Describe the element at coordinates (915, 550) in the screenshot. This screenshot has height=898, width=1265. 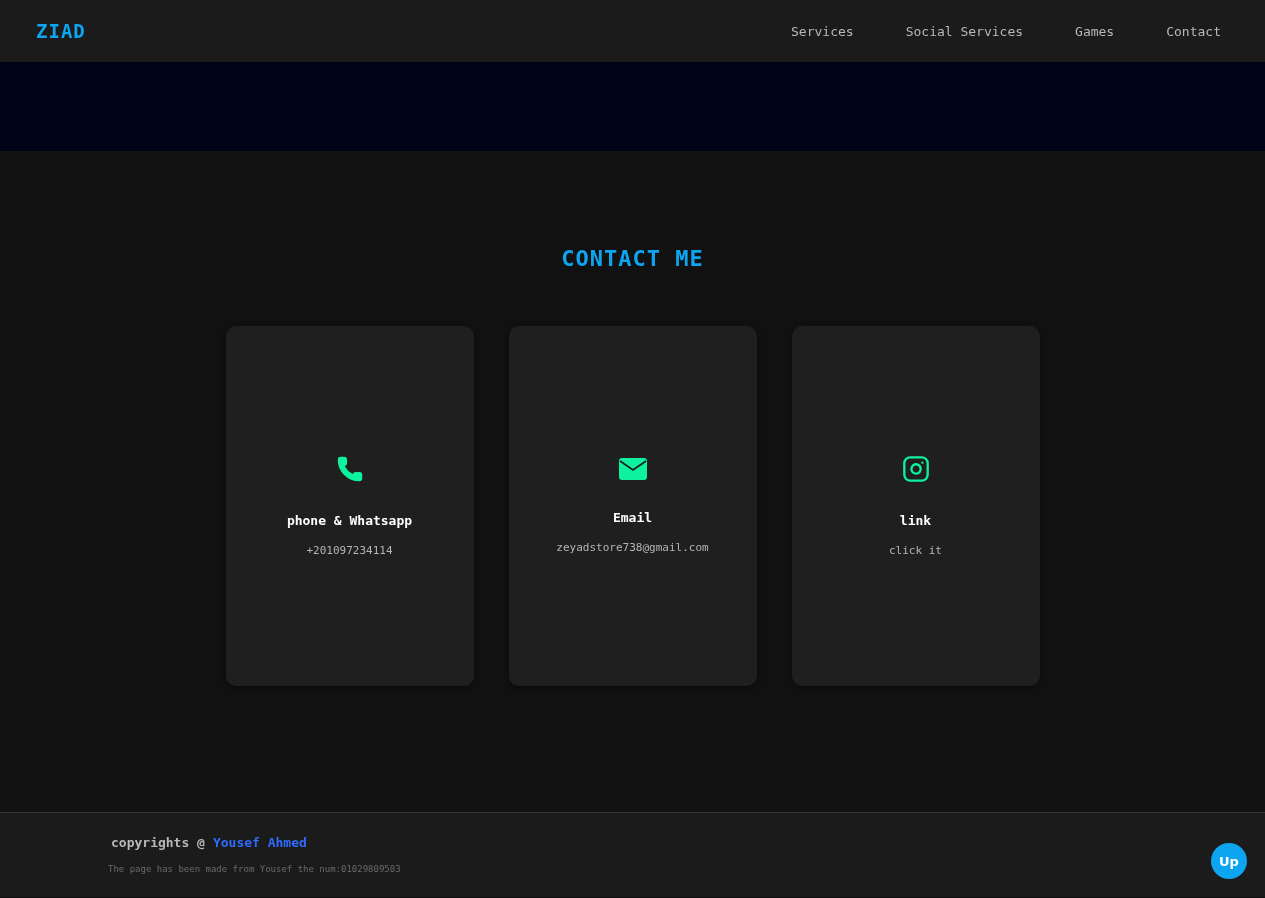
I see `card-value: click it` at that location.